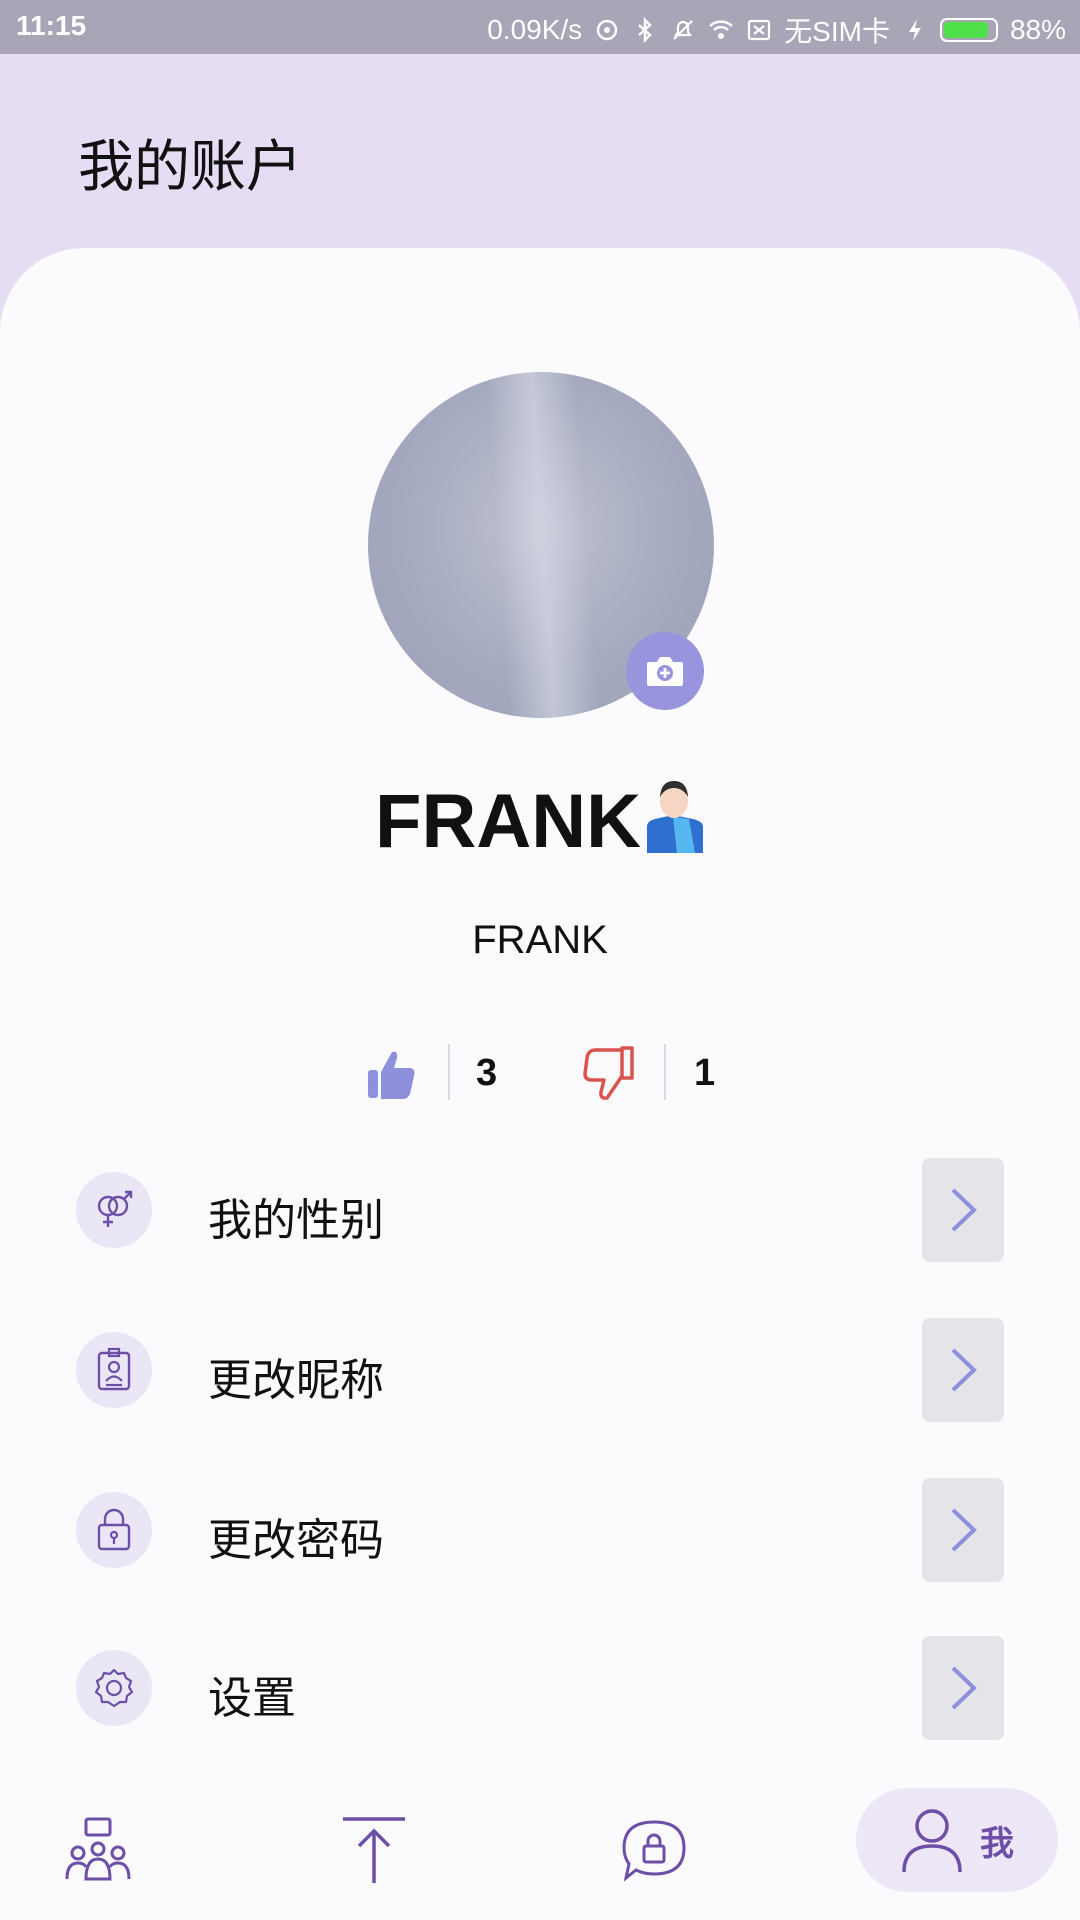 The height and width of the screenshot is (1920, 1080). I want to click on upload-icon, so click(374, 1850).